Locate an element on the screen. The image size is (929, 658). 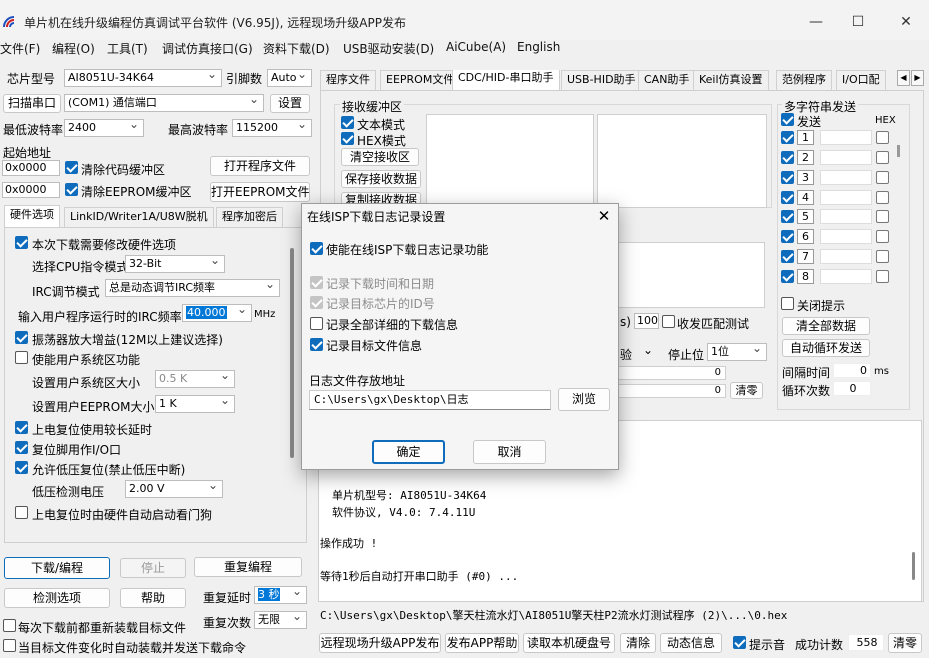
tab-linkid: LinkID/Writer1A/U8W脱机 is located at coordinates (139, 217).